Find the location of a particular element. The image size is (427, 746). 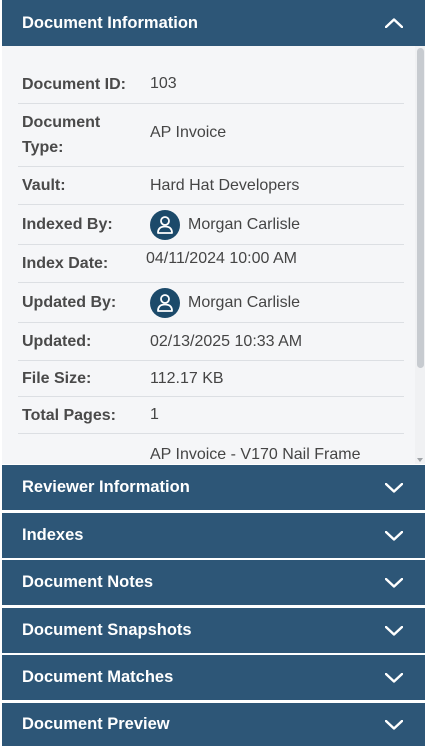

section-reviewer-information: Reviewer Information is located at coordinates (213, 487).